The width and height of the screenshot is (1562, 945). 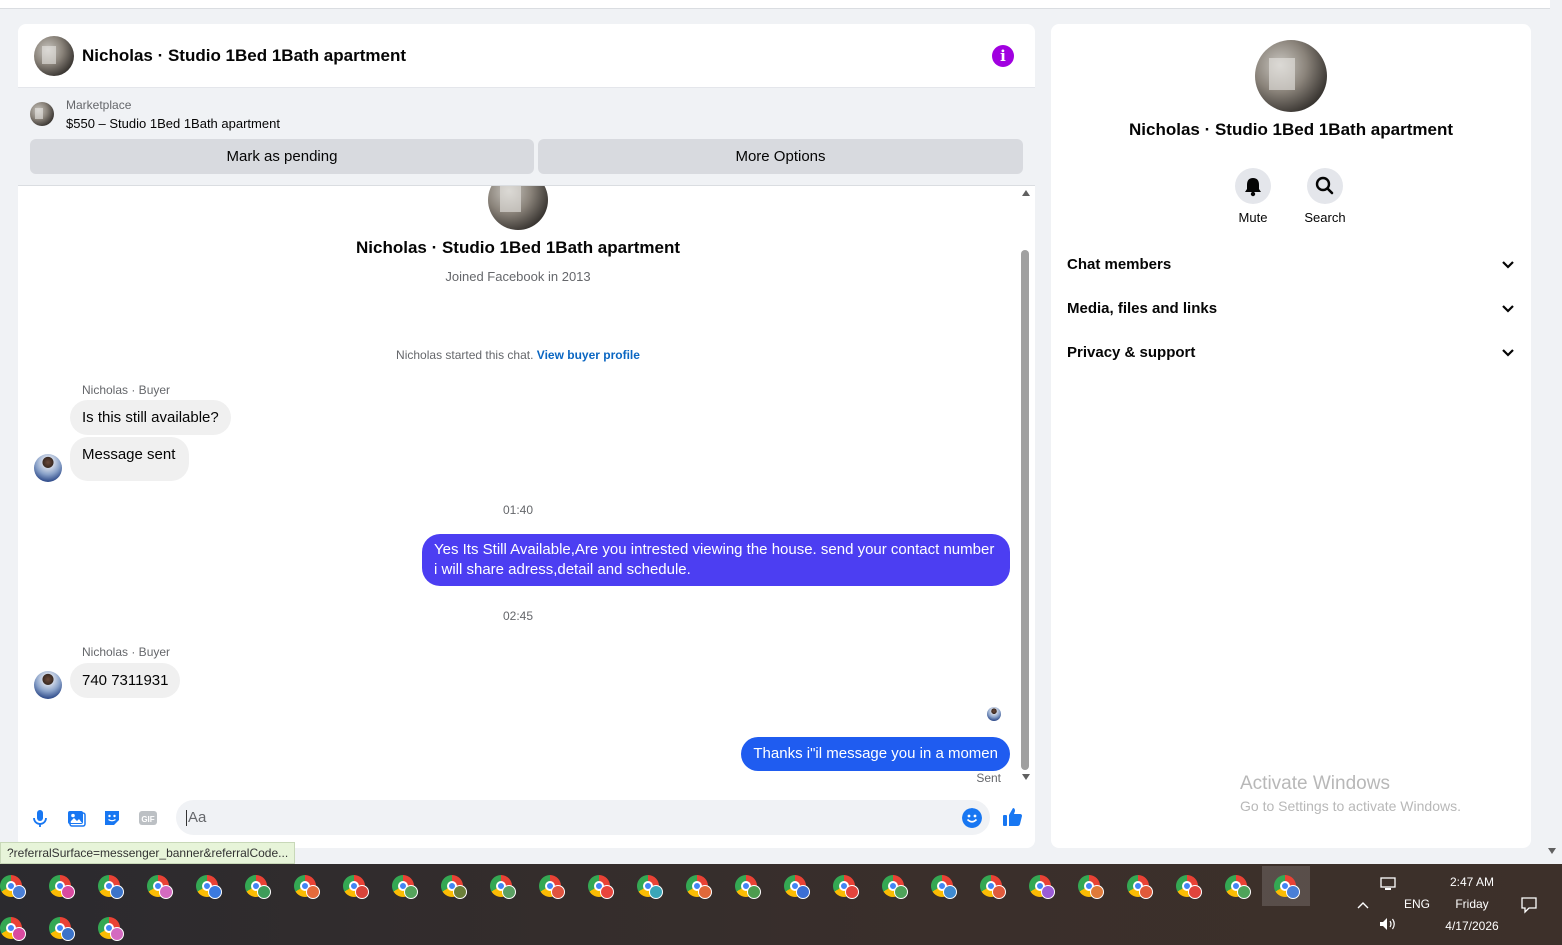 What do you see at coordinates (1472, 926) in the screenshot?
I see `clock-date: 4/17/2026` at bounding box center [1472, 926].